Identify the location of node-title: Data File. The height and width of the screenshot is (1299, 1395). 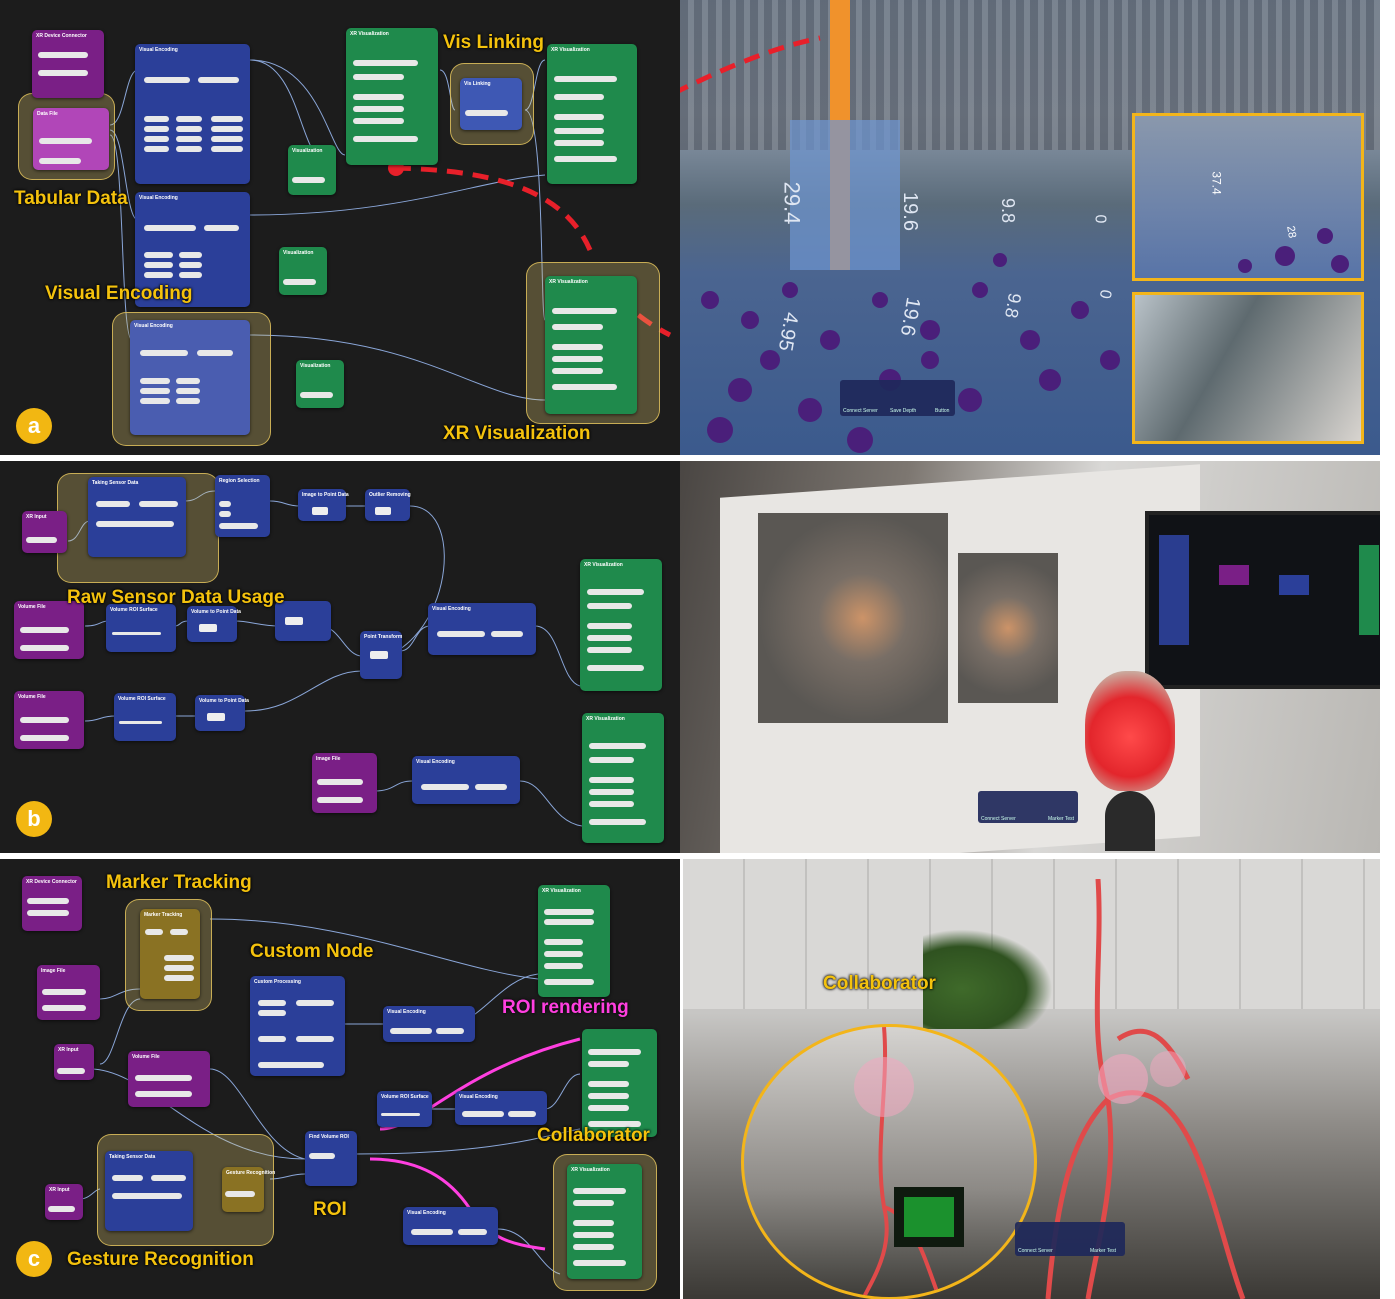
(47, 114).